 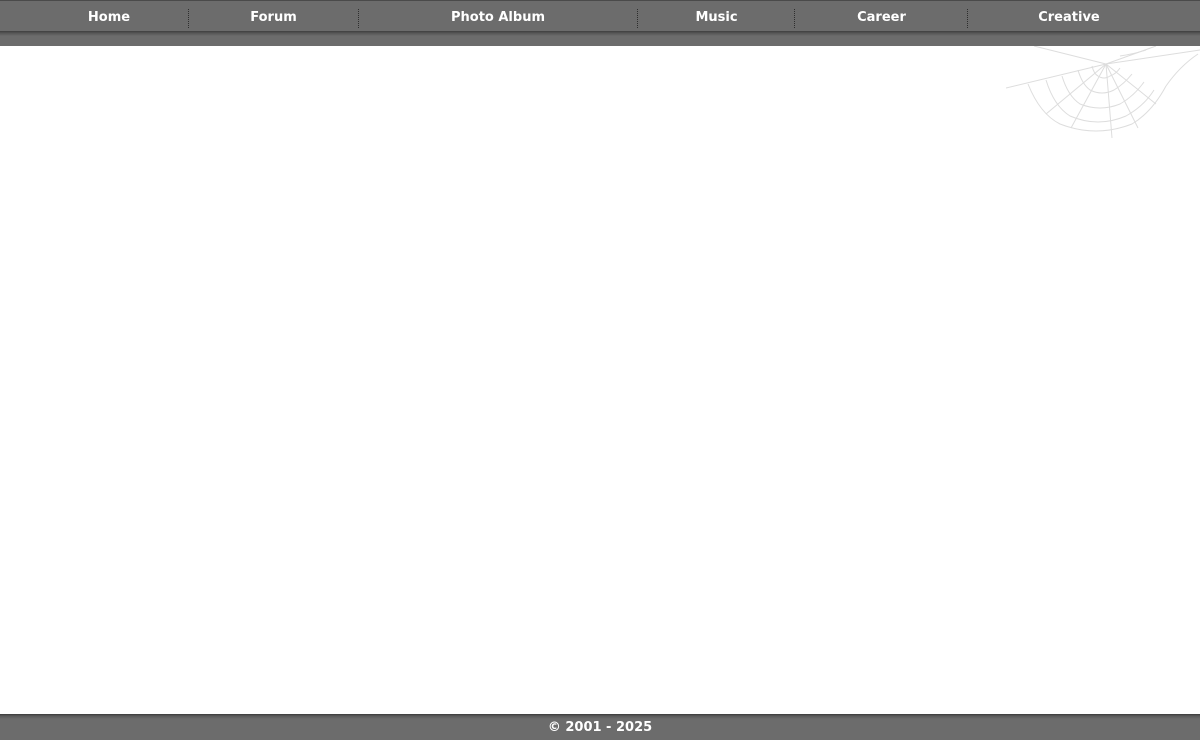 What do you see at coordinates (600, 38) in the screenshot?
I see `nav-shadow-bar` at bounding box center [600, 38].